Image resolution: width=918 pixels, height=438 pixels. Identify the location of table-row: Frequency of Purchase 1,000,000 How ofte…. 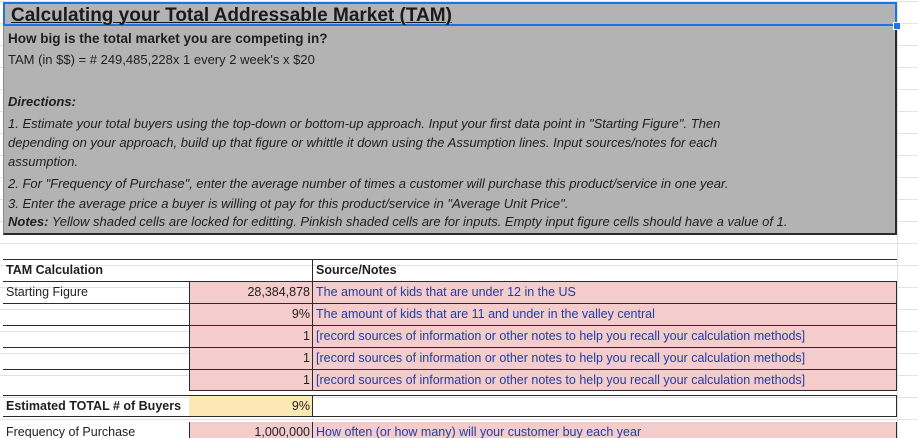
(450, 430).